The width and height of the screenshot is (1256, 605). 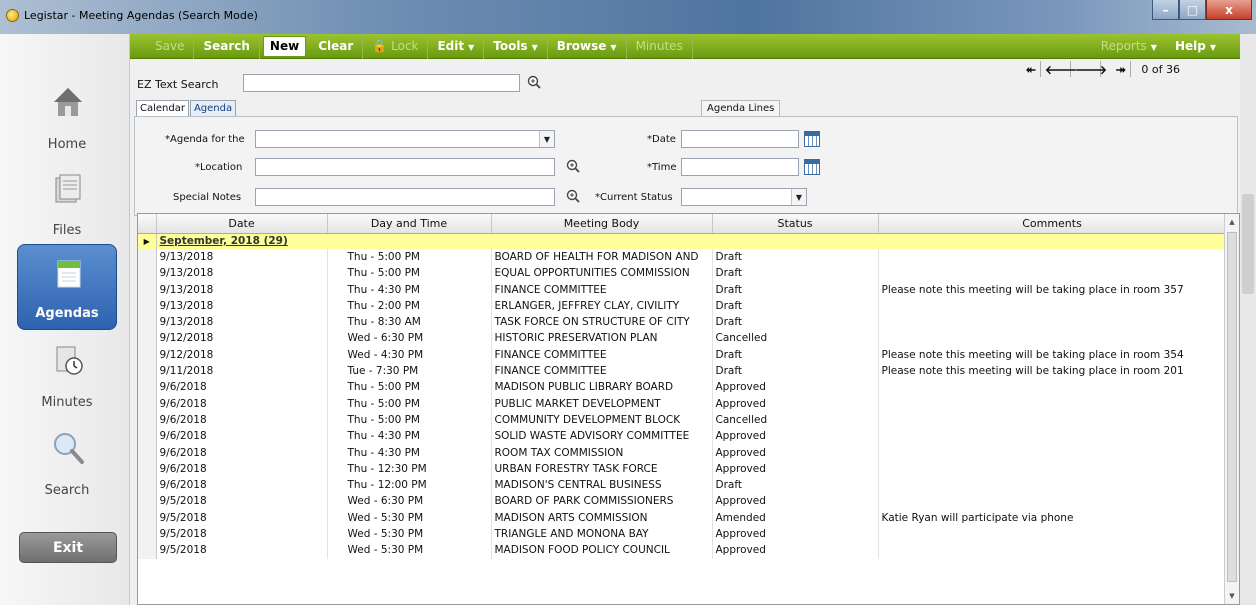 I want to click on ez-search-input, so click(x=381, y=83).